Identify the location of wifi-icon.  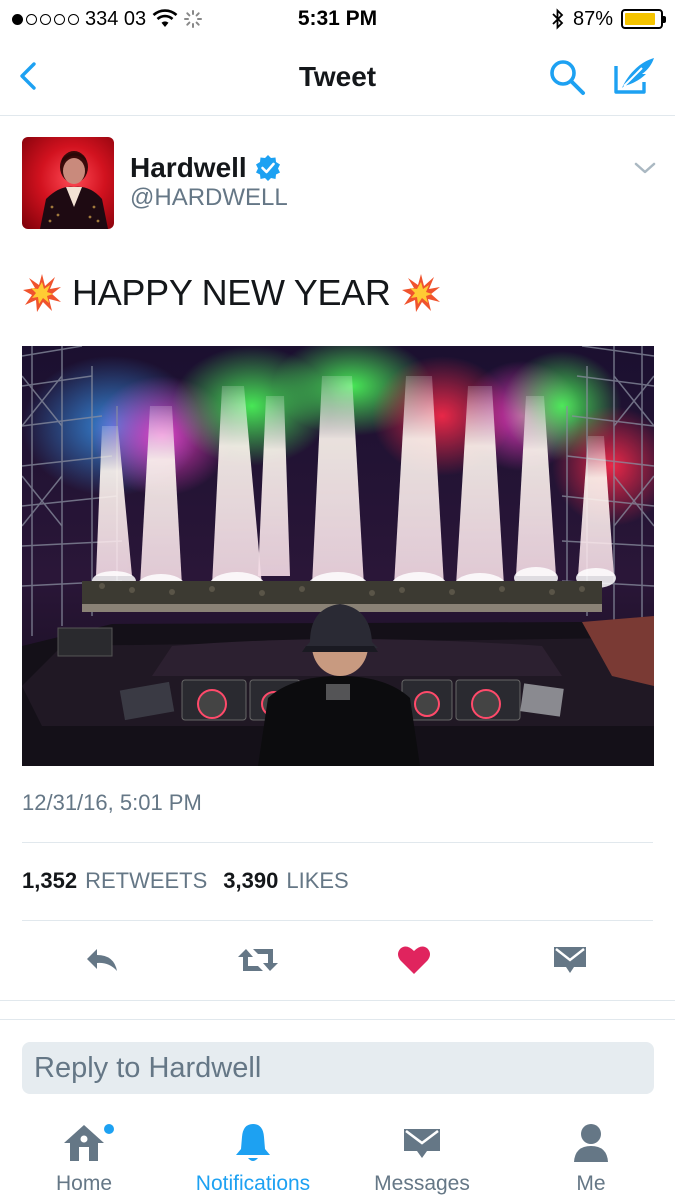
(165, 18).